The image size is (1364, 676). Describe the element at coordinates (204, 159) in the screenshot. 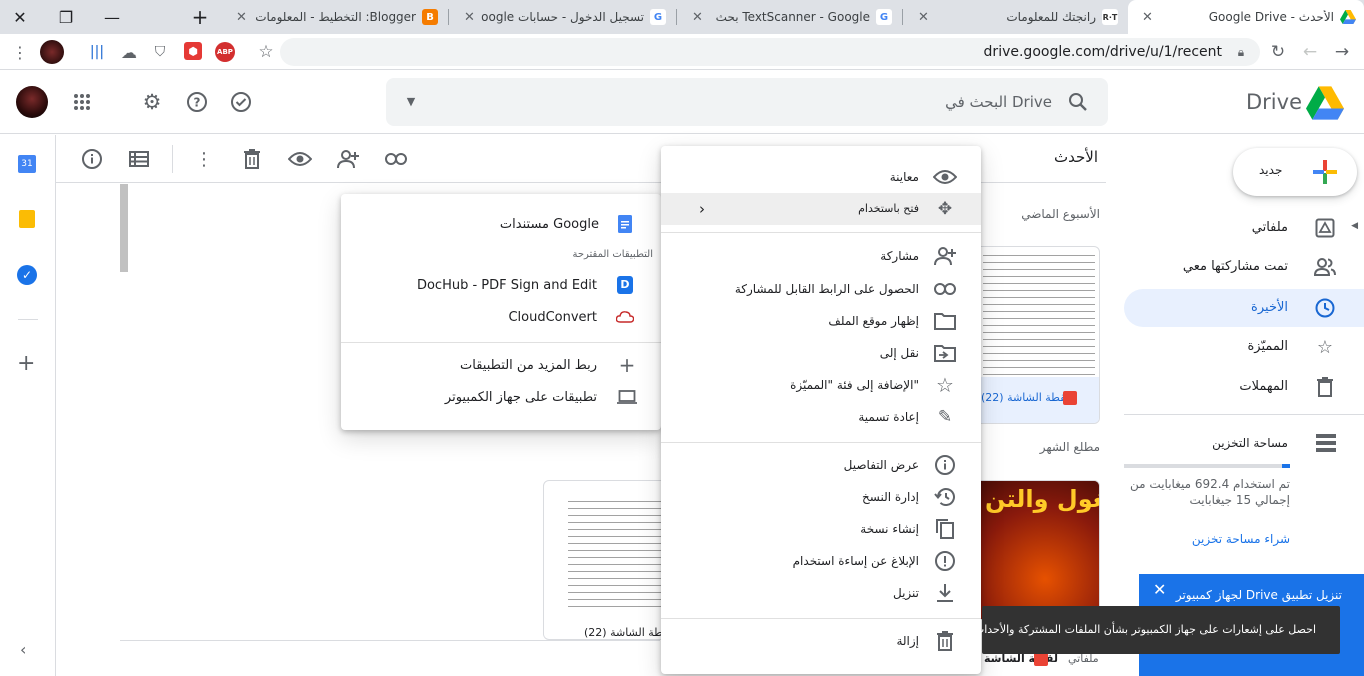

I see `more-actions-icon: ⋮` at that location.